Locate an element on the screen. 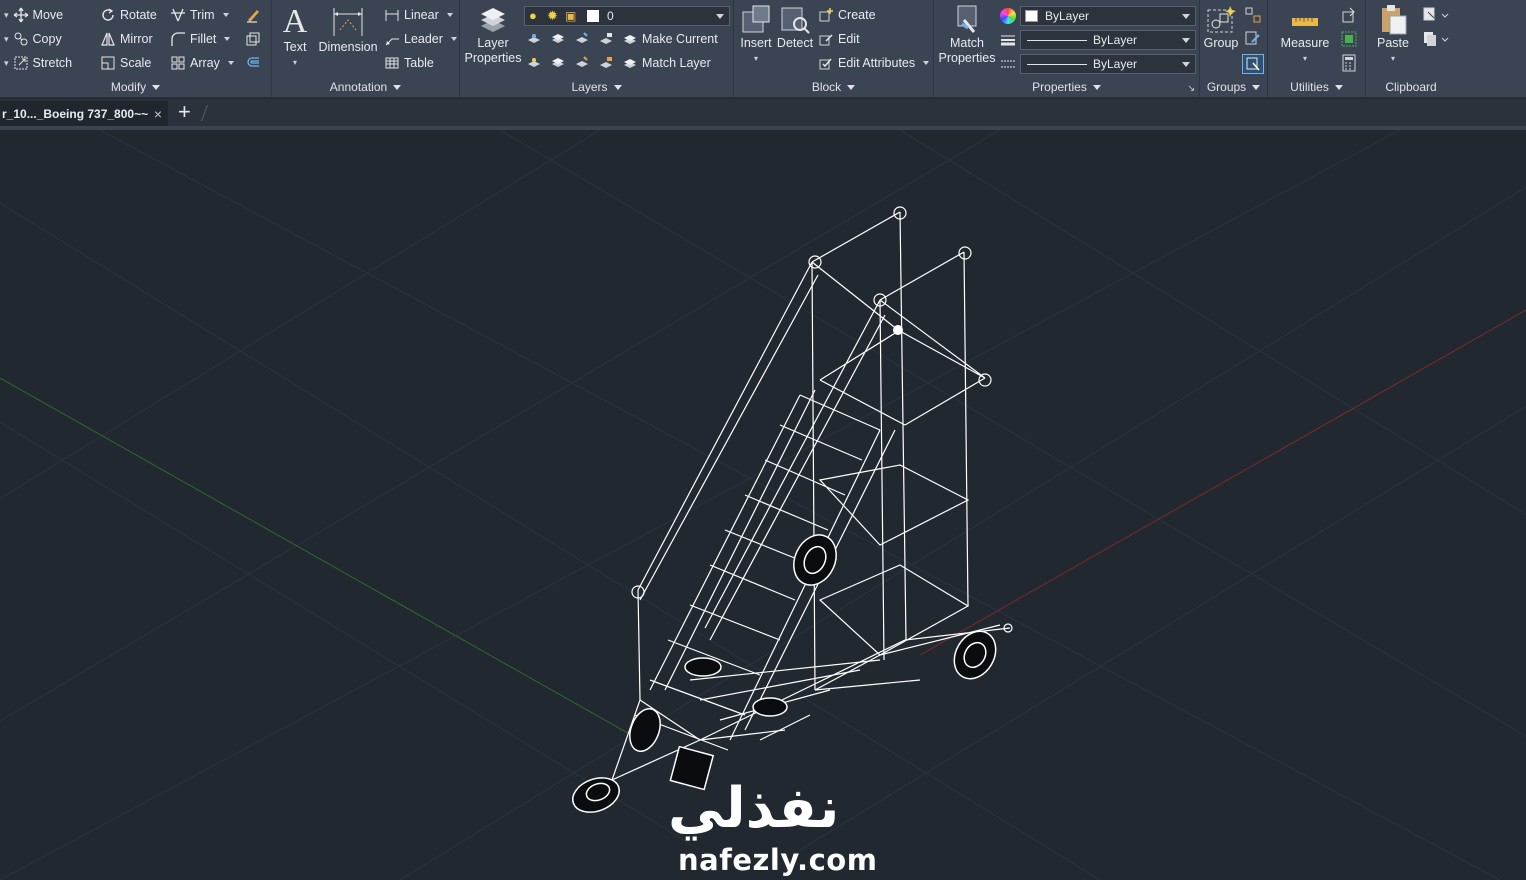 This screenshot has height=880, width=1526. detect-button: Detect is located at coordinates (795, 27).